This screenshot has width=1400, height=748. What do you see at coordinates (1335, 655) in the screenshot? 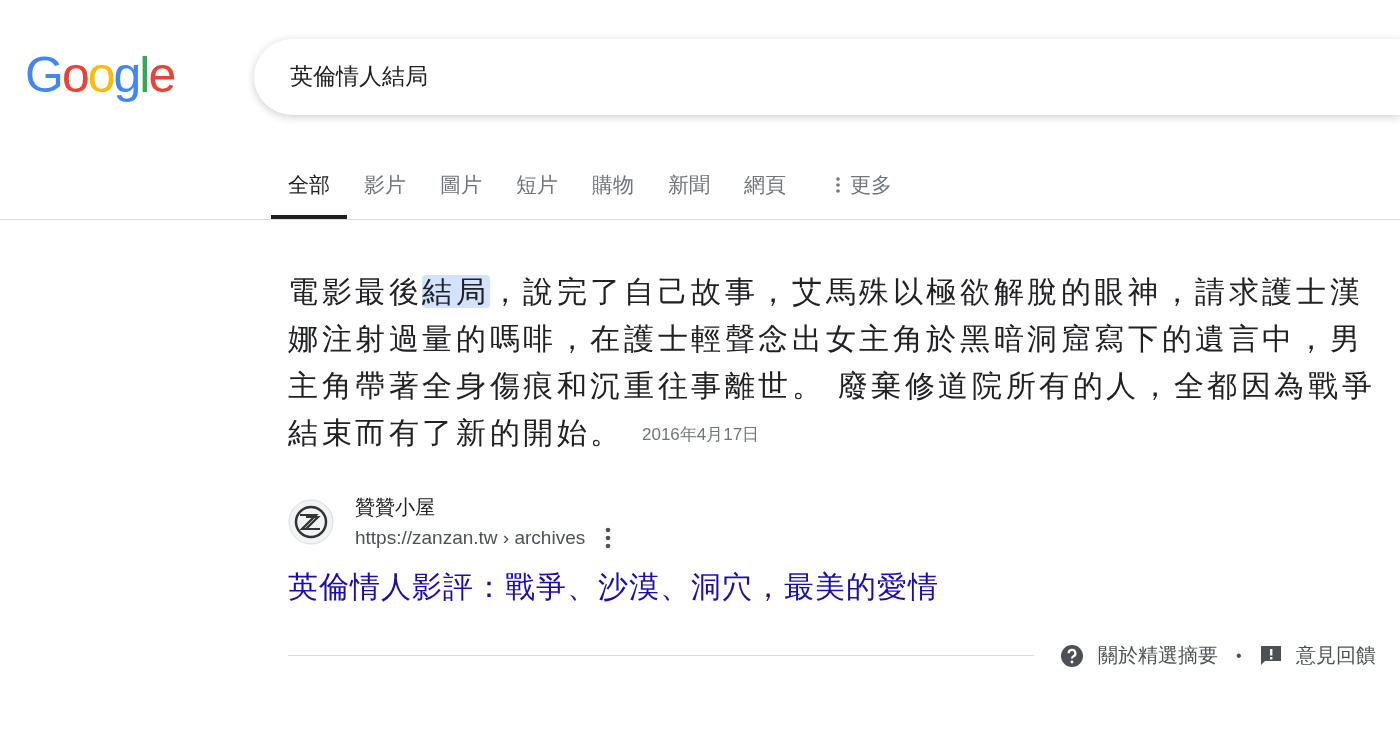
I see `feedback-link: 意見回饋` at bounding box center [1335, 655].